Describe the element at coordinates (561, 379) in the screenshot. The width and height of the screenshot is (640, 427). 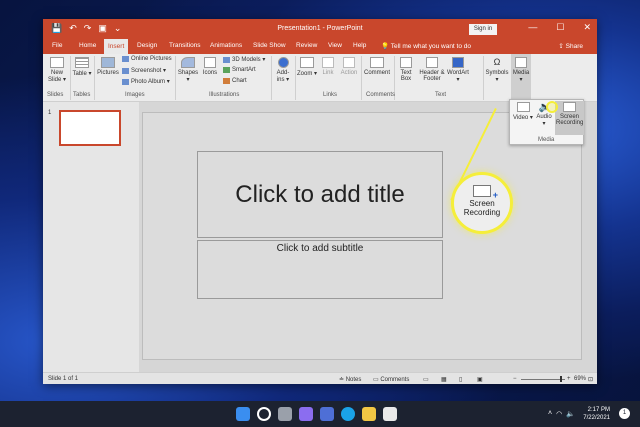
I see `zoom-slider-thumb` at that location.